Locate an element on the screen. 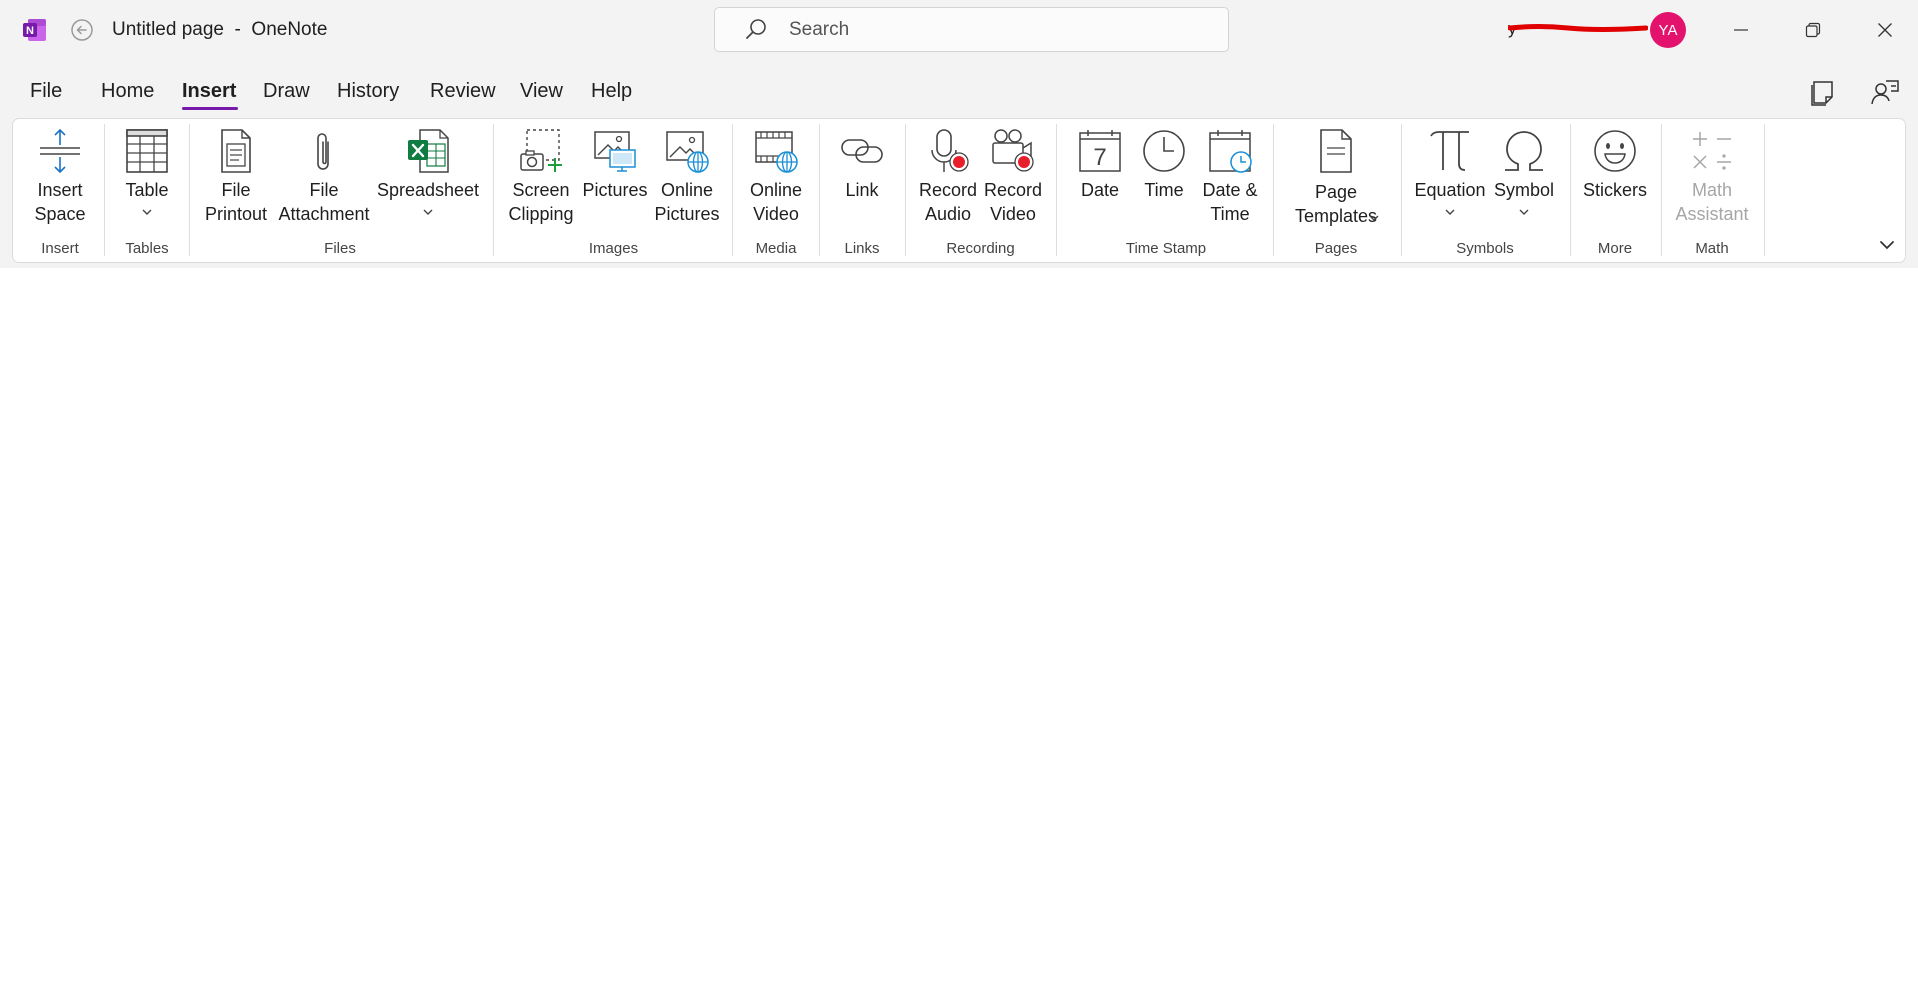 The width and height of the screenshot is (1918, 1000). date-button: 7 Date is located at coordinates (1100, 181).